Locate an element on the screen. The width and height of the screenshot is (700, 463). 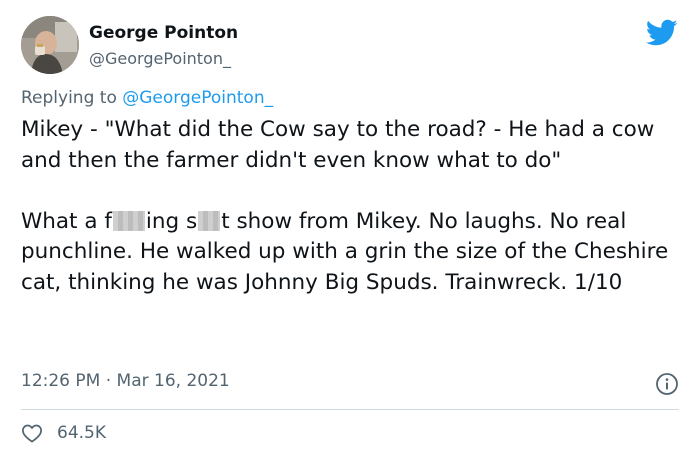
reply-context: Replying to @GeorgePointon_ is located at coordinates (147, 98).